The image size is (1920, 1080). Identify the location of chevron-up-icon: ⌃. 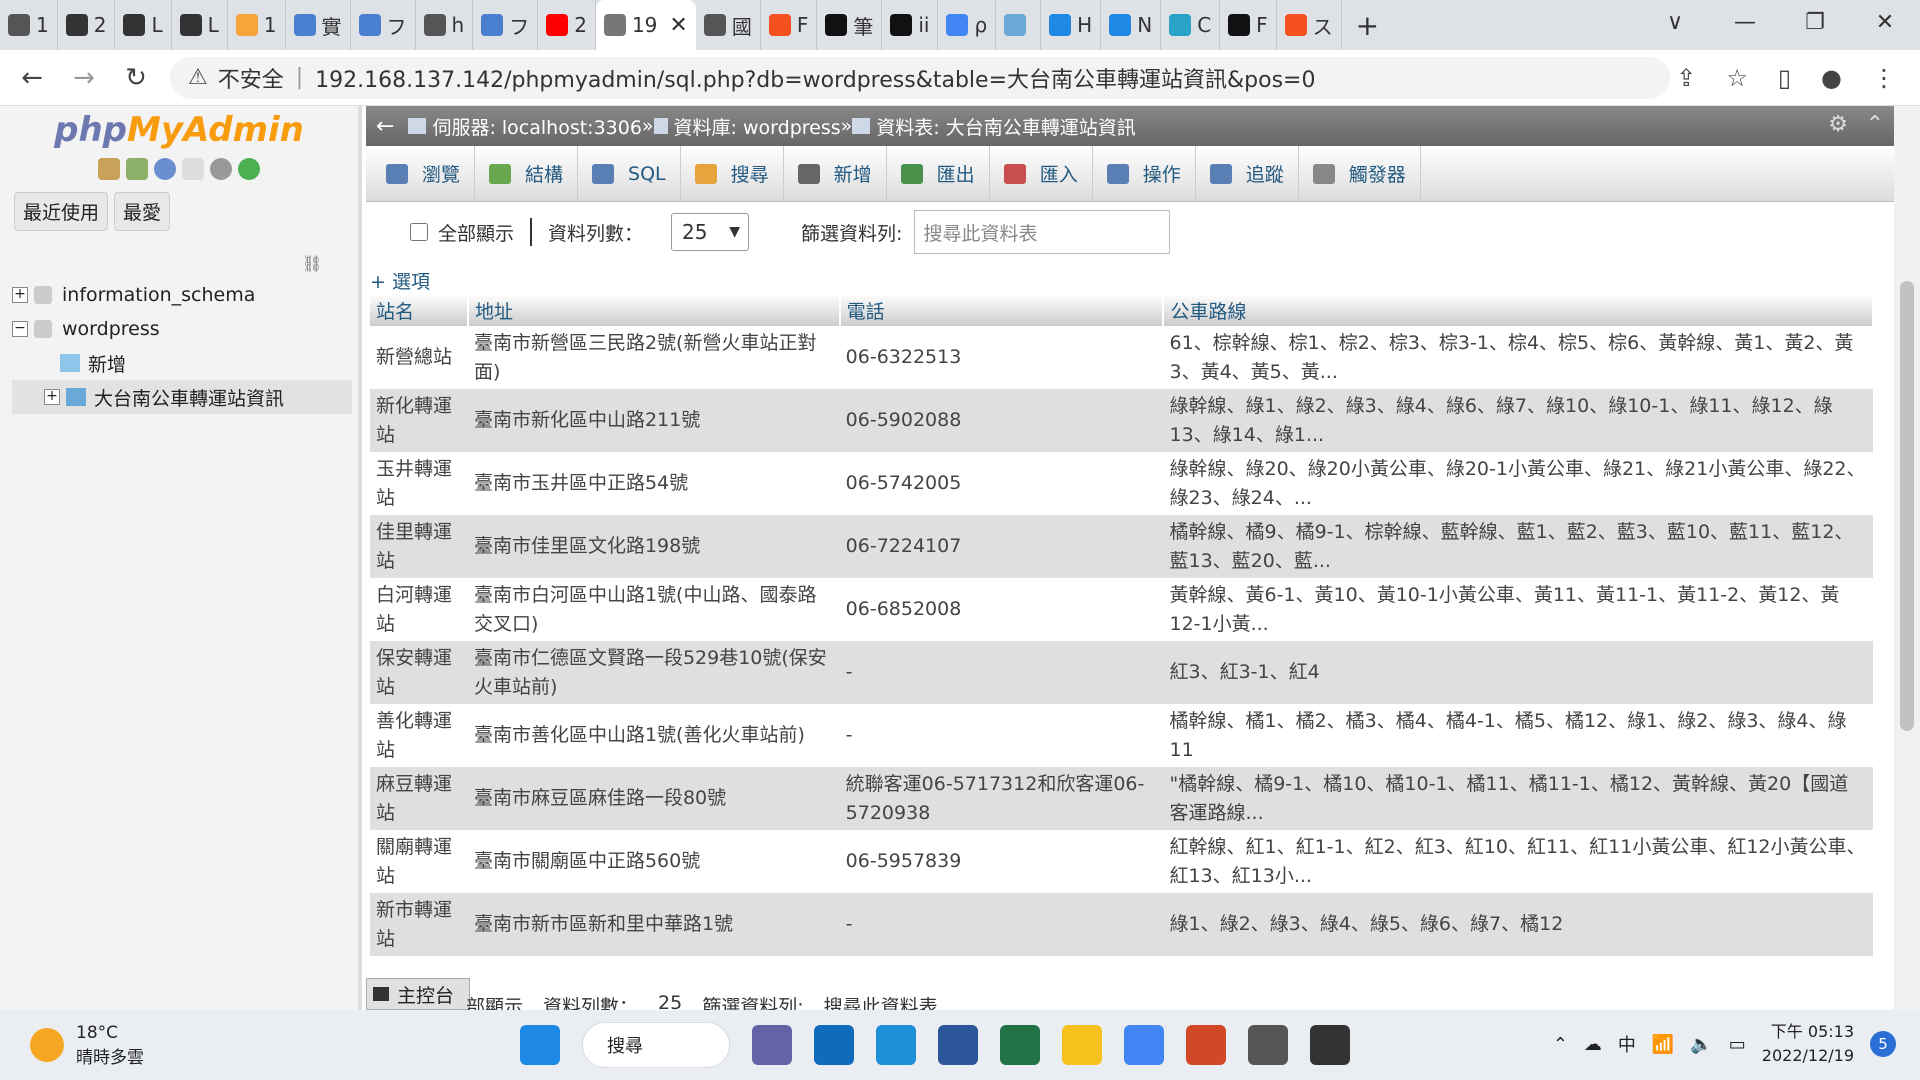
(1560, 1044).